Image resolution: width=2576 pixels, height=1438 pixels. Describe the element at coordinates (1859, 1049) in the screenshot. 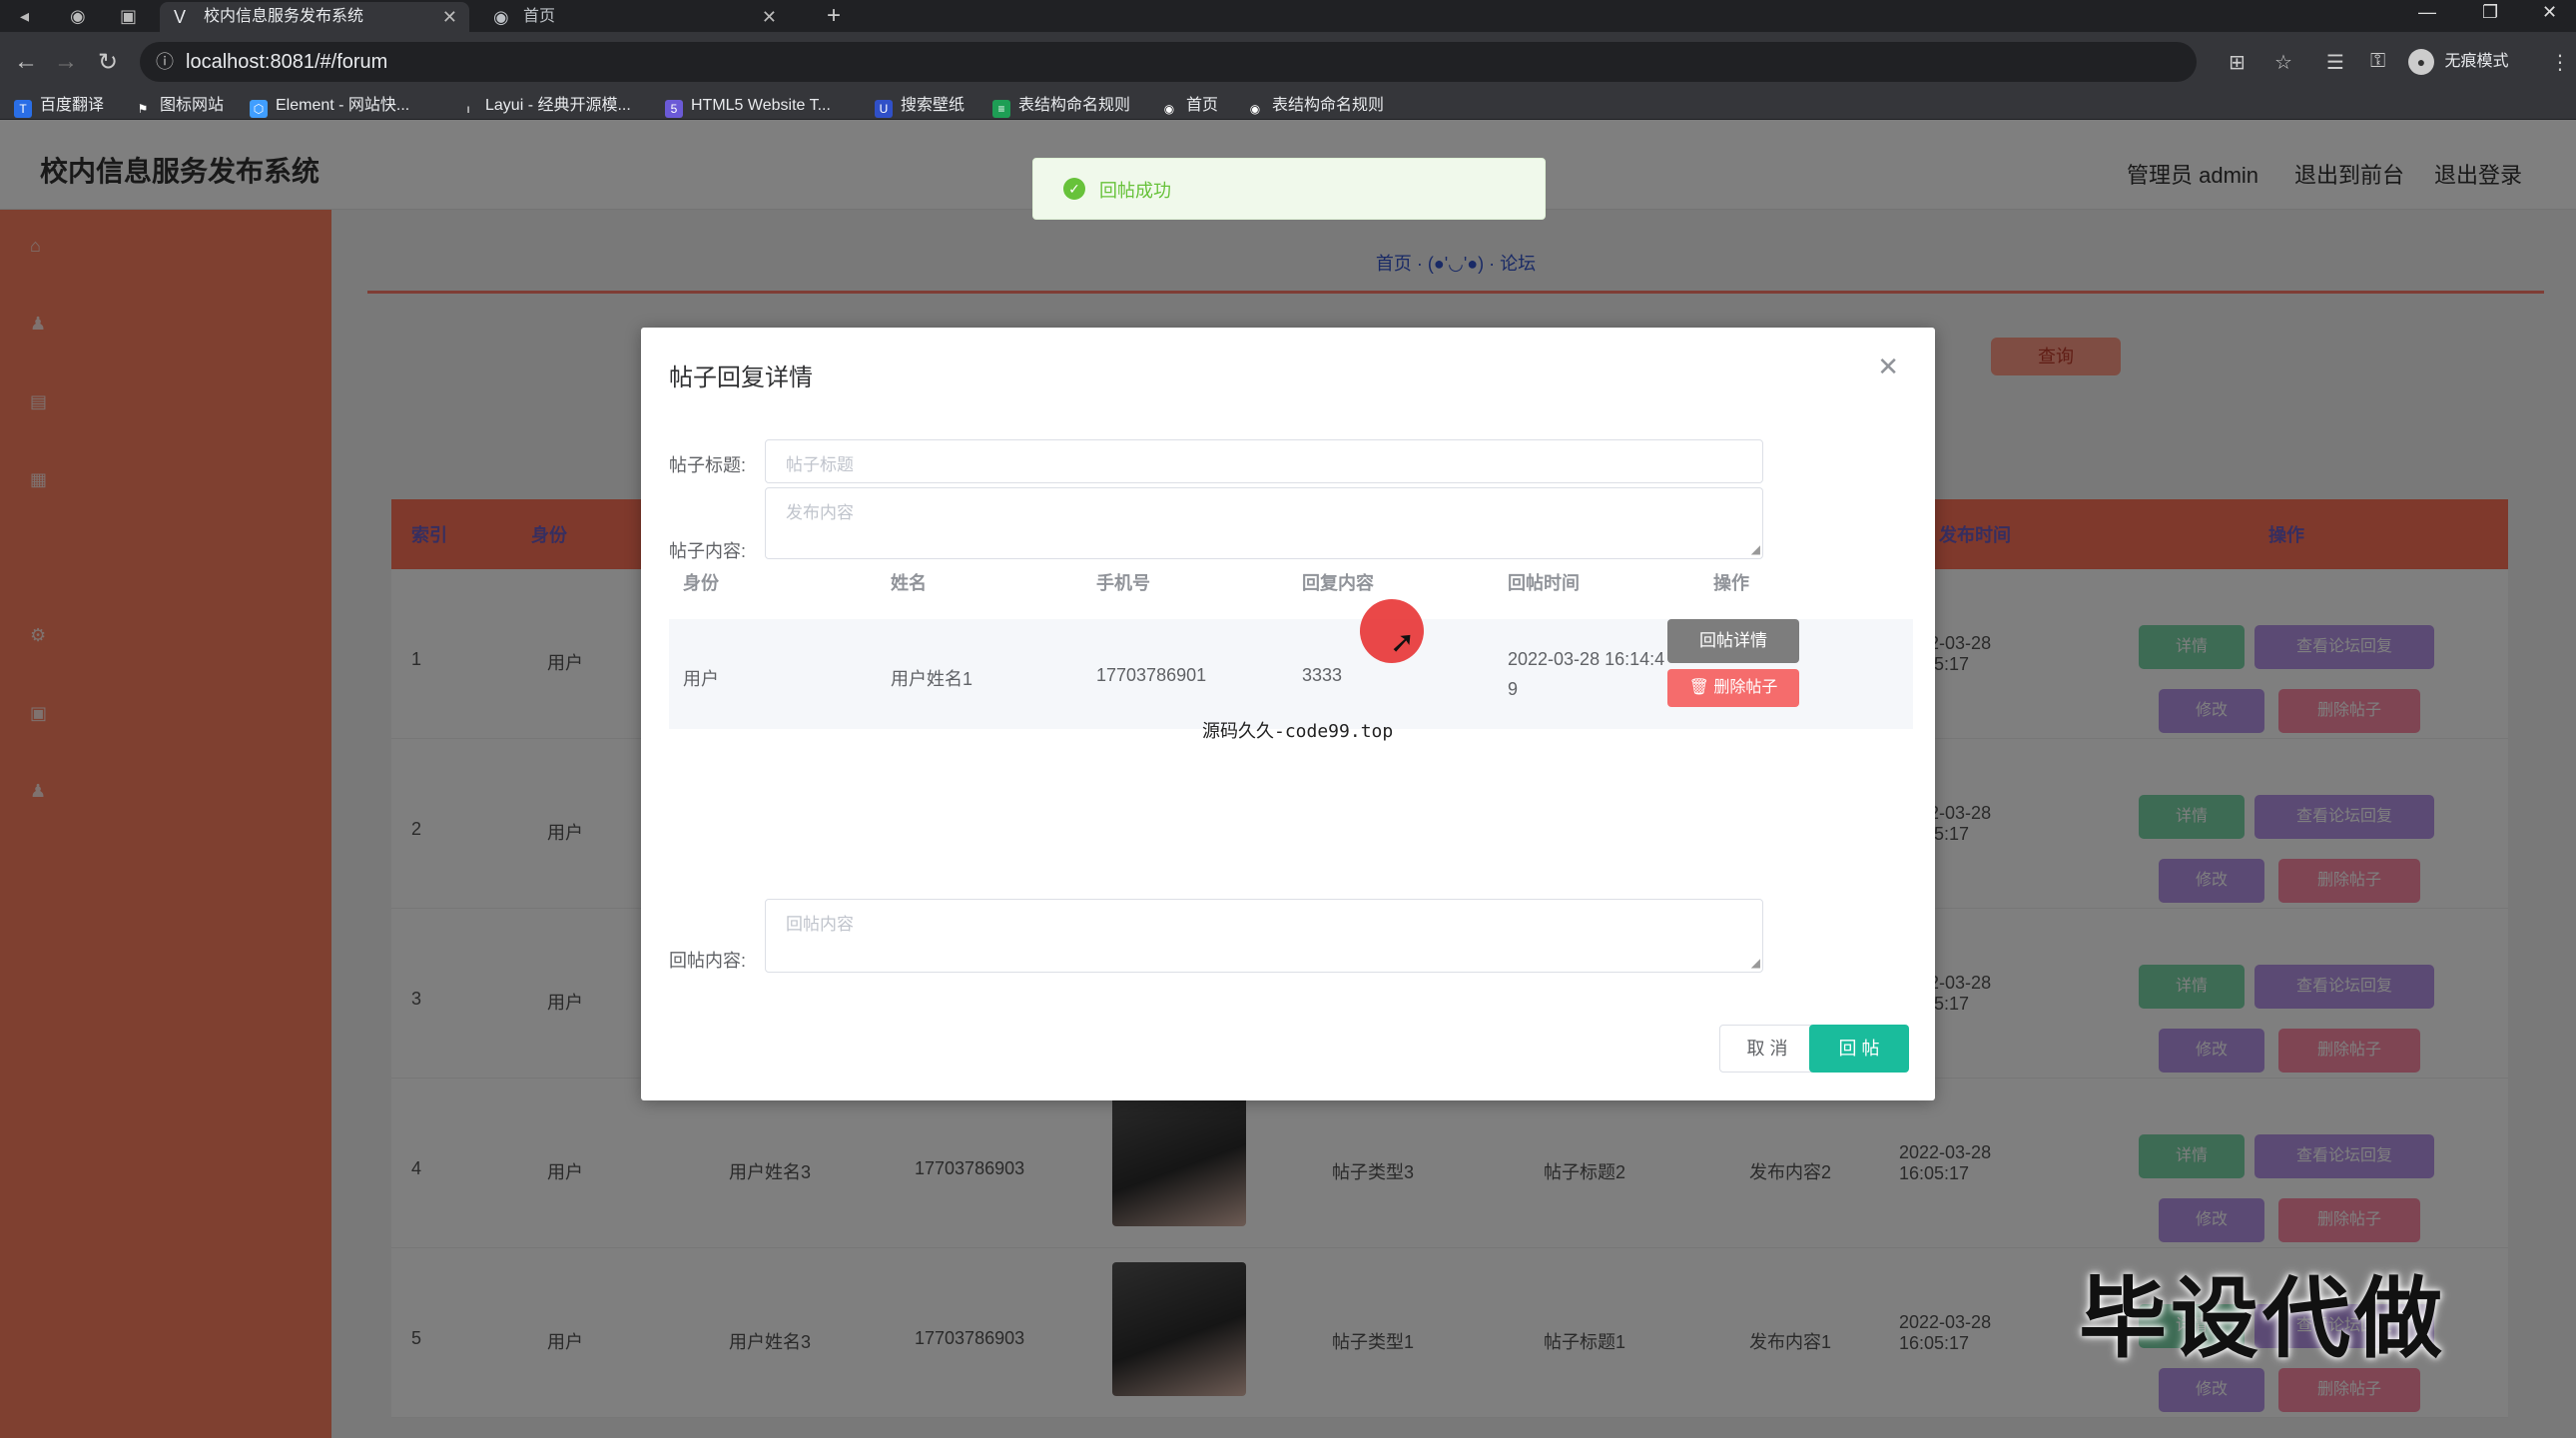

I see `submit-reply-button: 回 帖` at that location.